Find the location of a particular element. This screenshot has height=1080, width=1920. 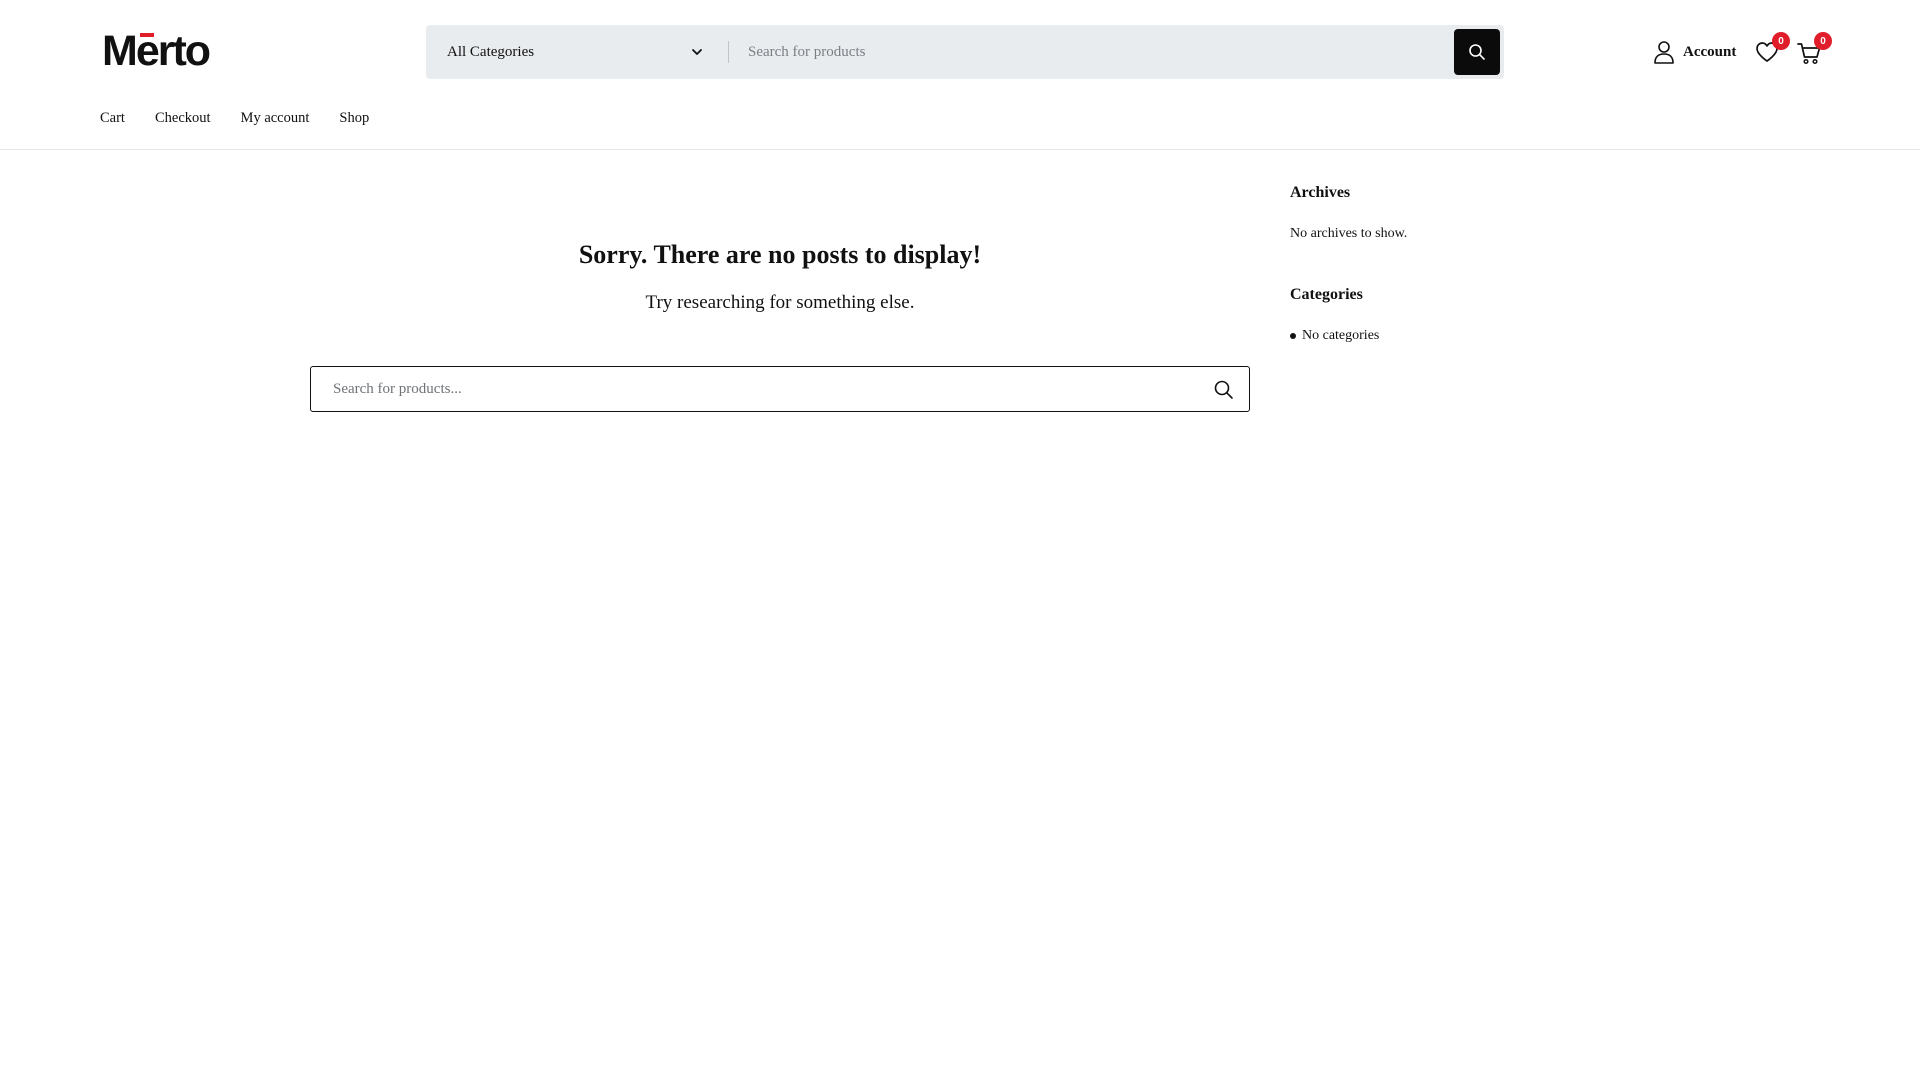

site-logo: M e rto is located at coordinates (156, 51).